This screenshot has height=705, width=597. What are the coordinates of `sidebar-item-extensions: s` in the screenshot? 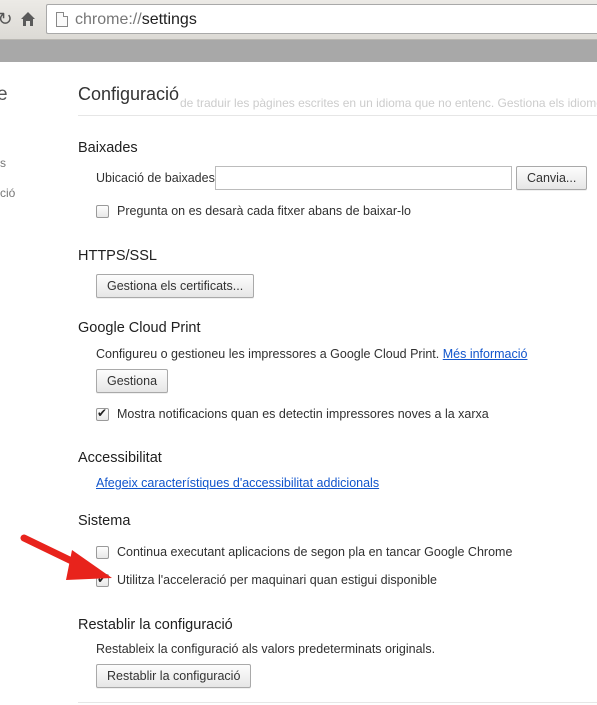 It's located at (3, 163).